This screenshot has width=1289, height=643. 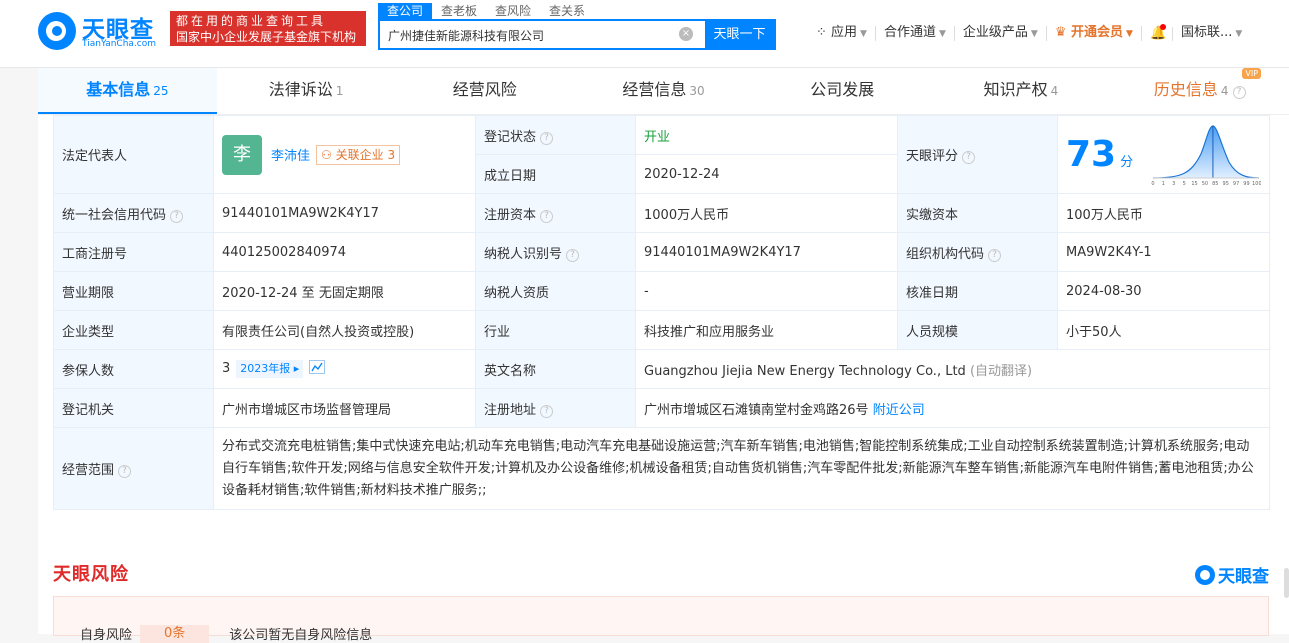 I want to click on tab-history: VIP 历史信息 4?, so click(x=1199, y=91).